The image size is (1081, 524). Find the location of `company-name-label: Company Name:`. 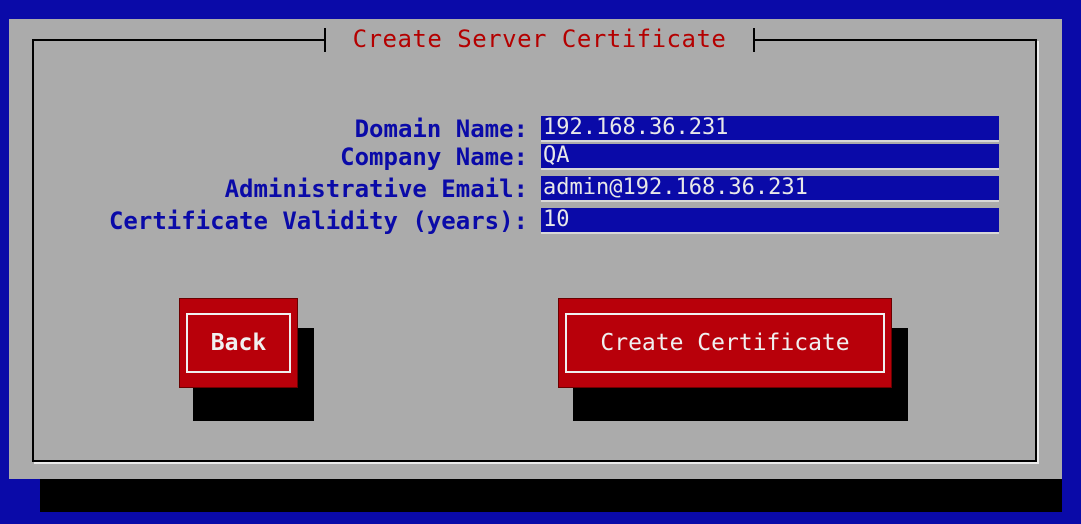

company-name-label: Company Name: is located at coordinates (434, 157).